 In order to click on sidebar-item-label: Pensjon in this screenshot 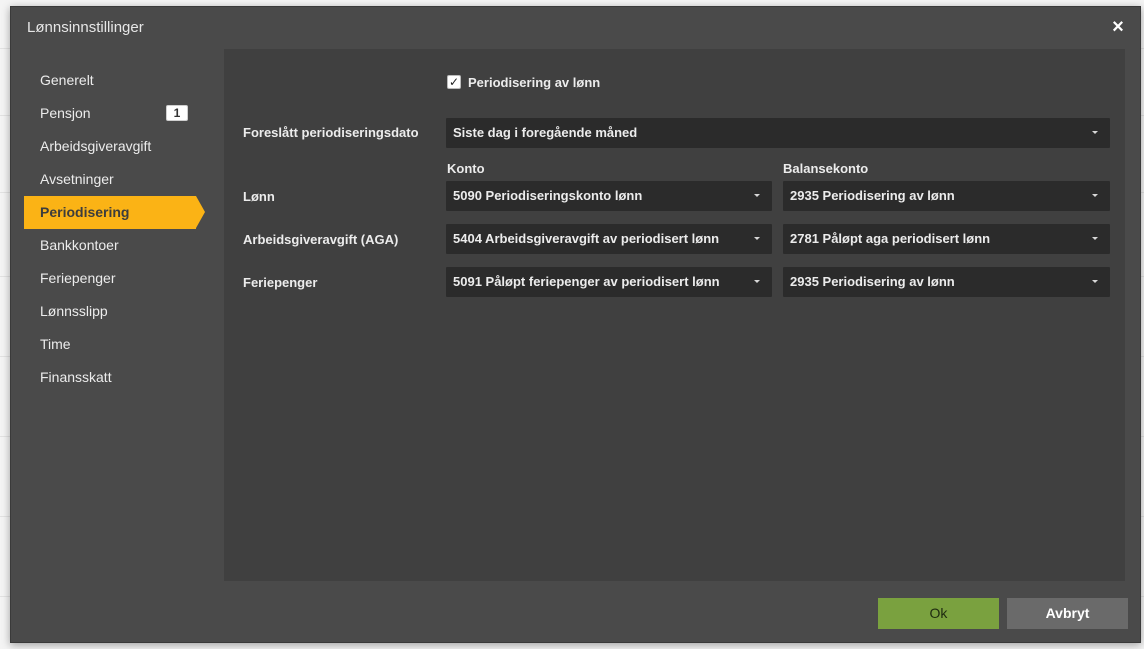, I will do `click(65, 113)`.